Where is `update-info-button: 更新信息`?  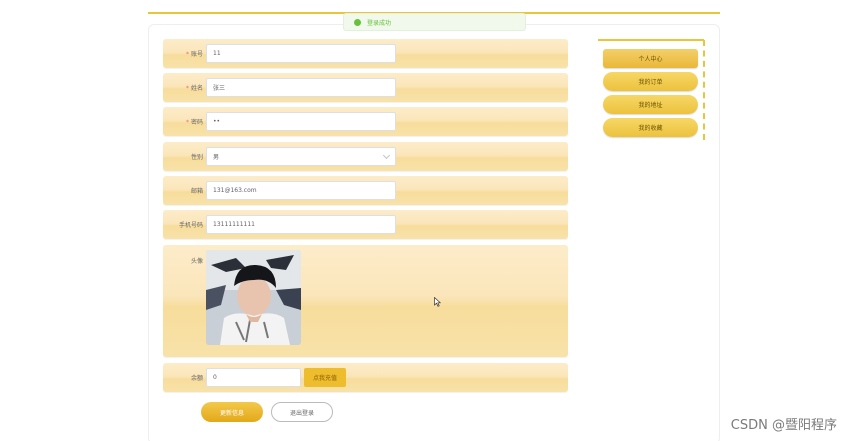 update-info-button: 更新信息 is located at coordinates (232, 412).